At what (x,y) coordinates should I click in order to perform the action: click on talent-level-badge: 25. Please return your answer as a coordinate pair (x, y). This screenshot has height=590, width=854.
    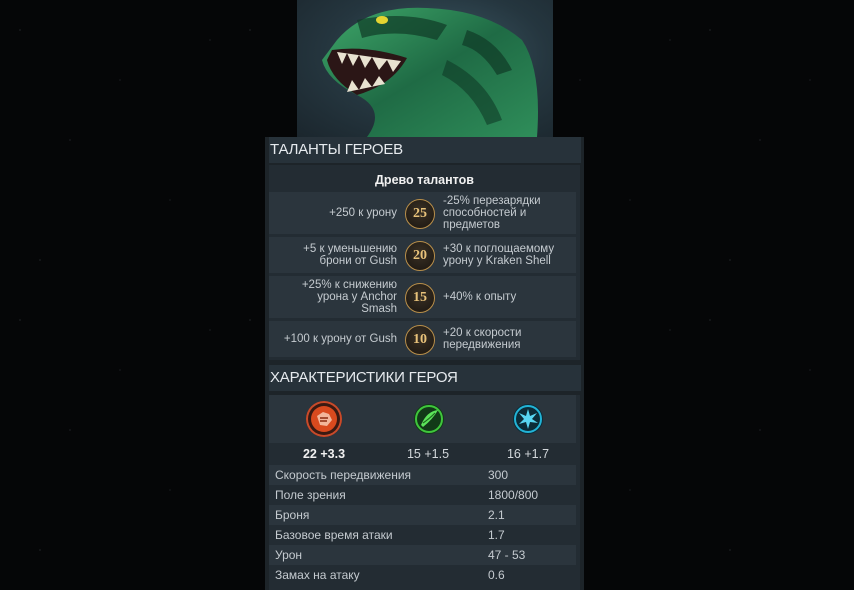
    Looking at the image, I should click on (420, 214).